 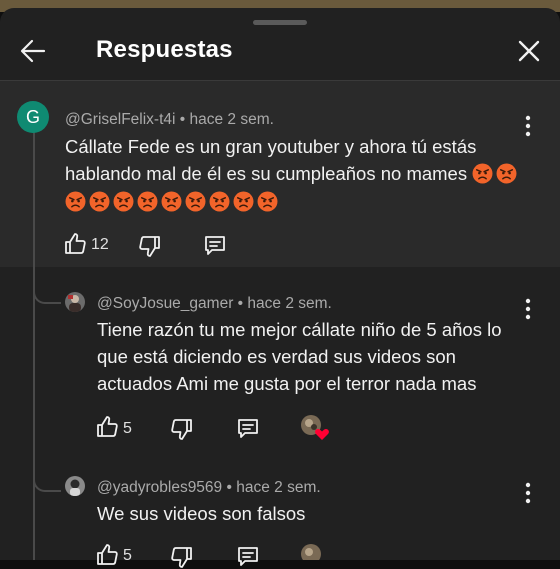 I want to click on comment-meta: @GriselFelix-t4i • hace 2 sem., so click(x=169, y=120).